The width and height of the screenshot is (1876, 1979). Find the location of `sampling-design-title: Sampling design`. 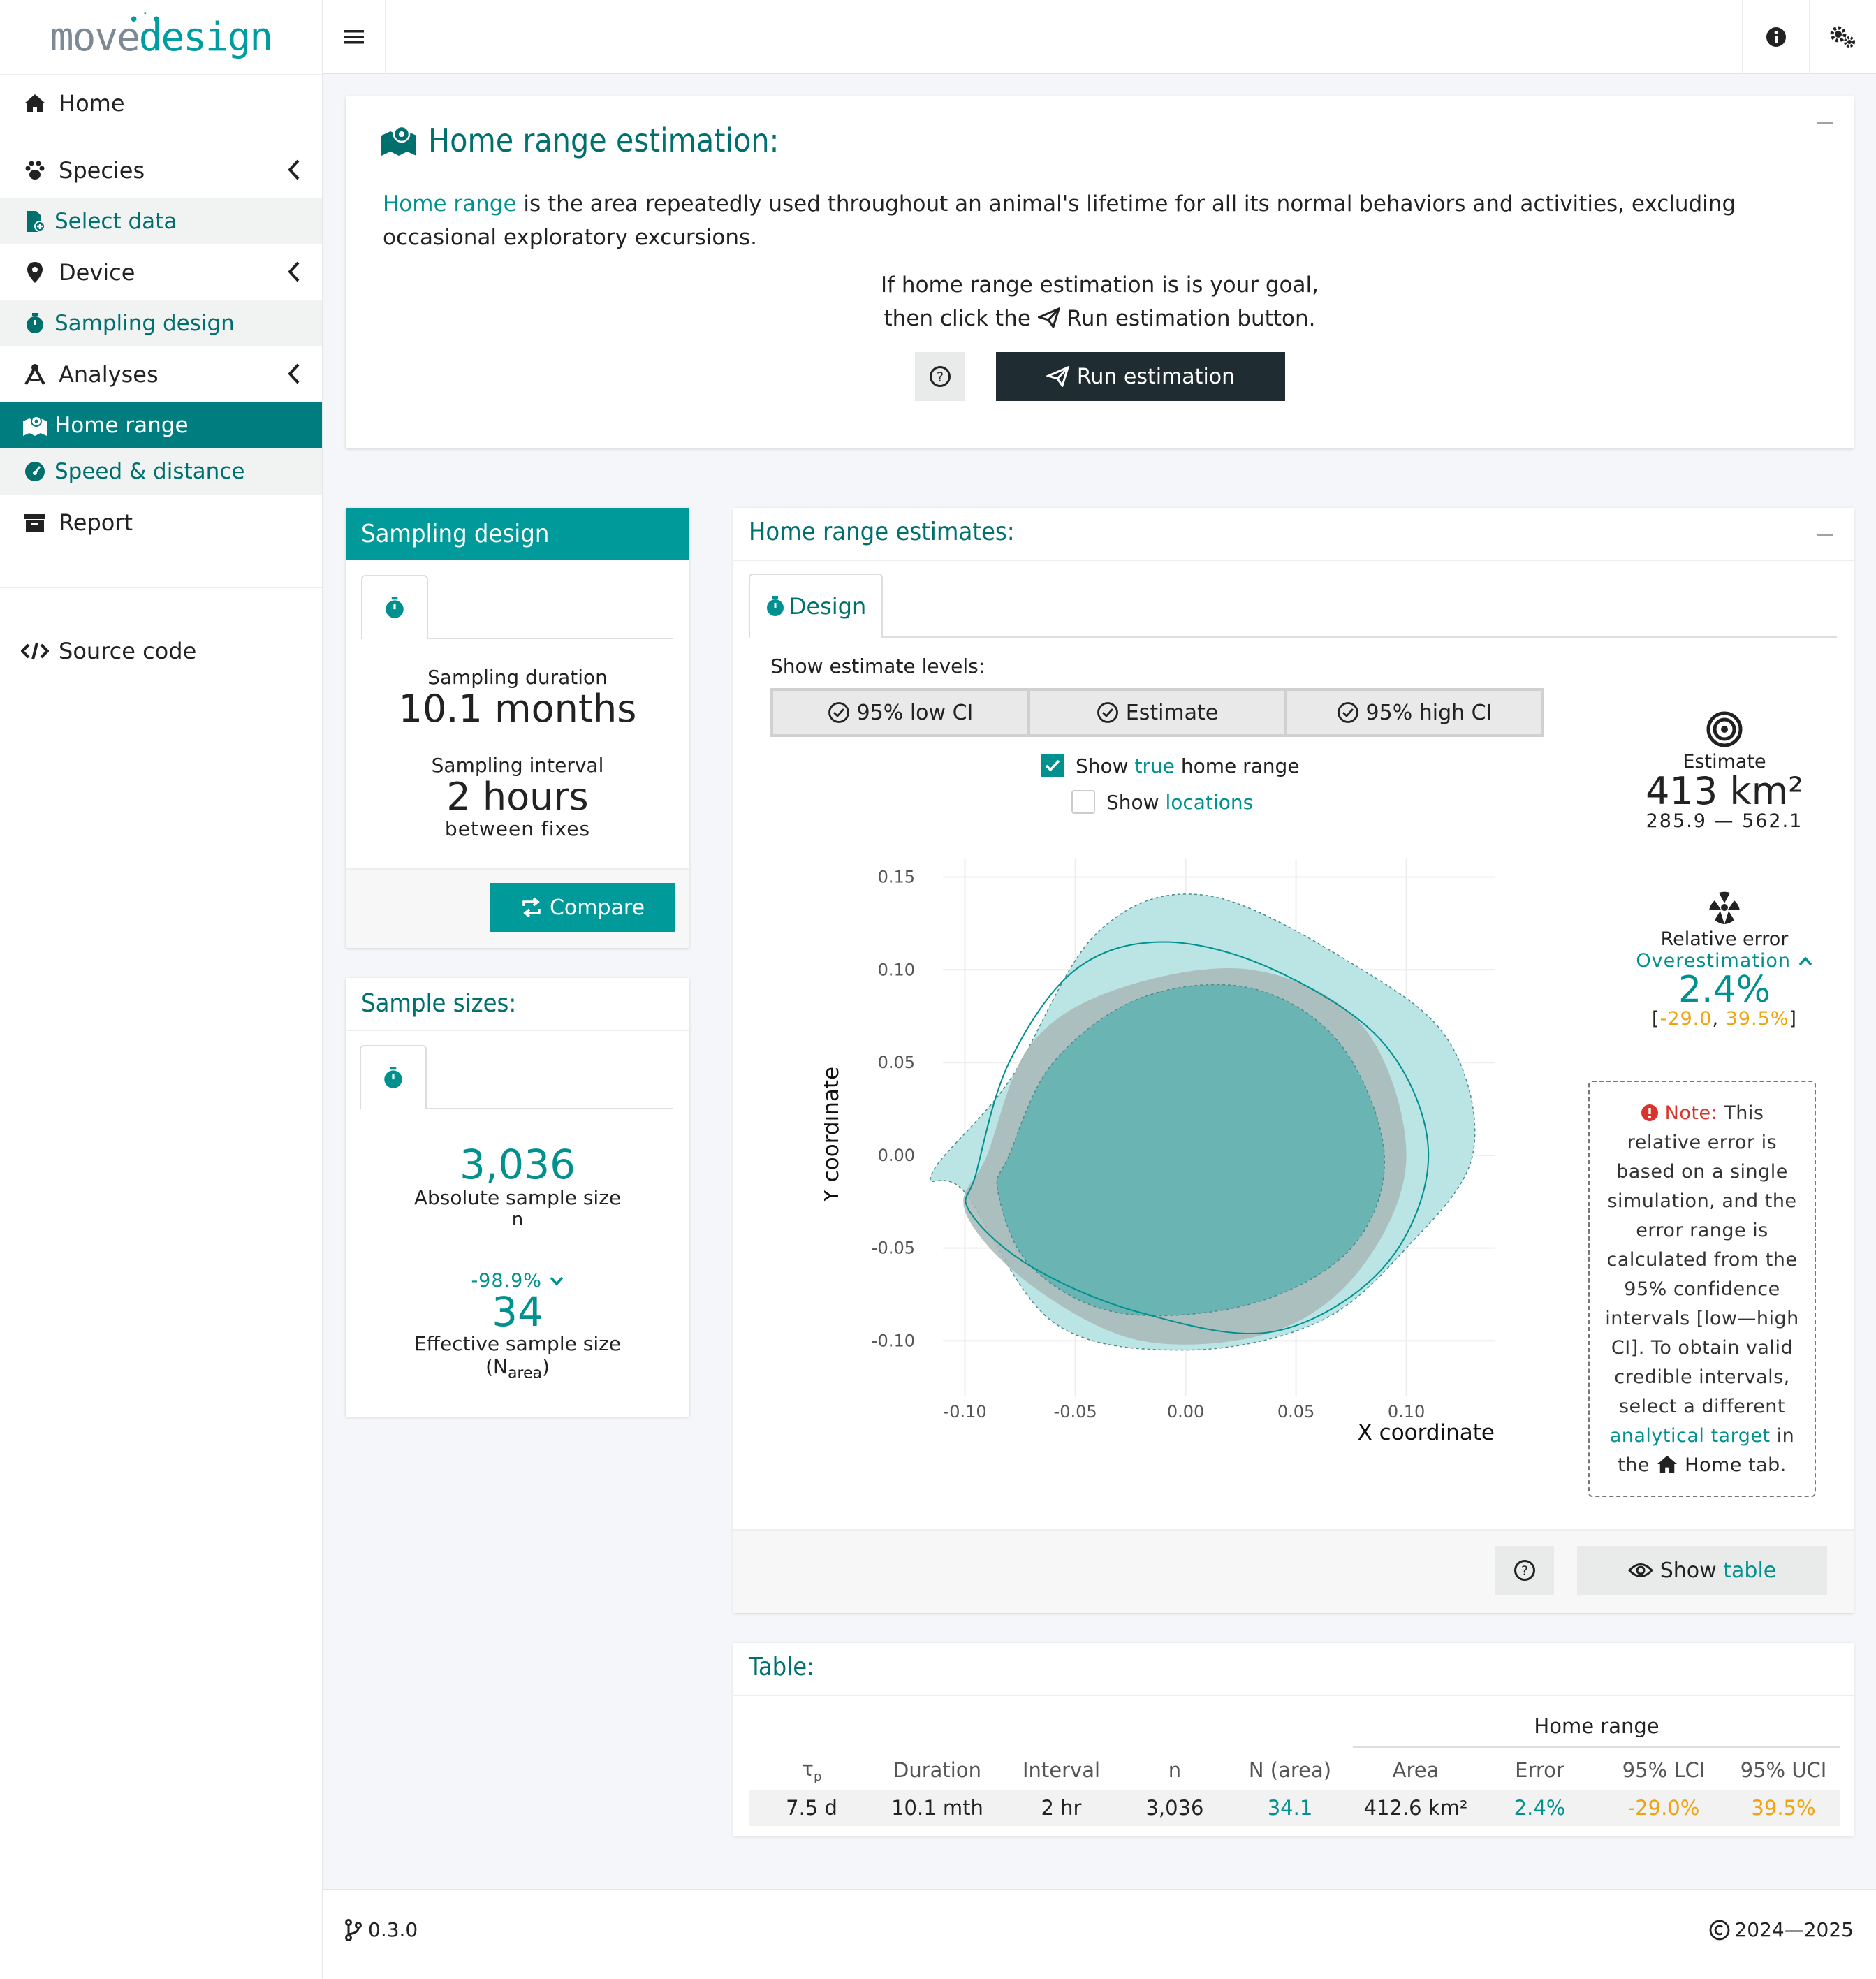

sampling-design-title: Sampling design is located at coordinates (517, 534).